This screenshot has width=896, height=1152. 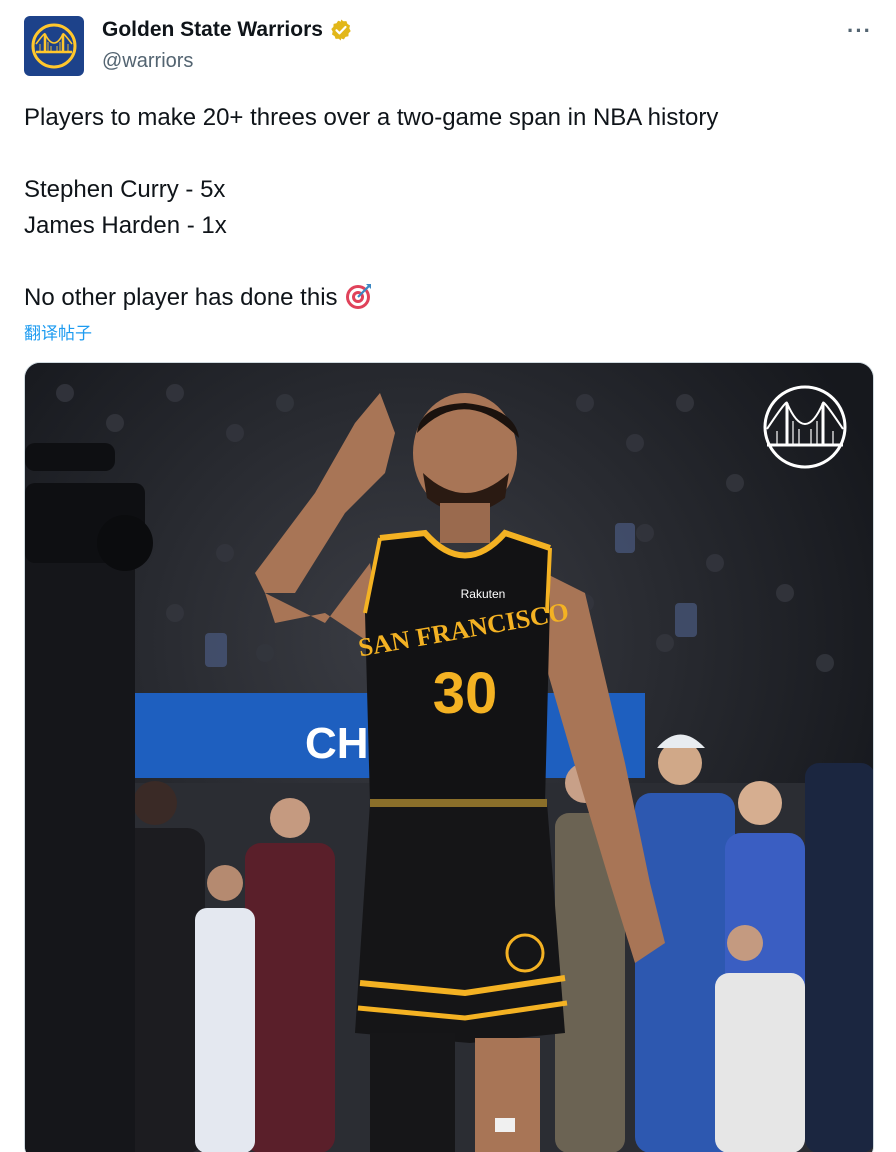 I want to click on warriors-logo-icon, so click(x=54, y=46).